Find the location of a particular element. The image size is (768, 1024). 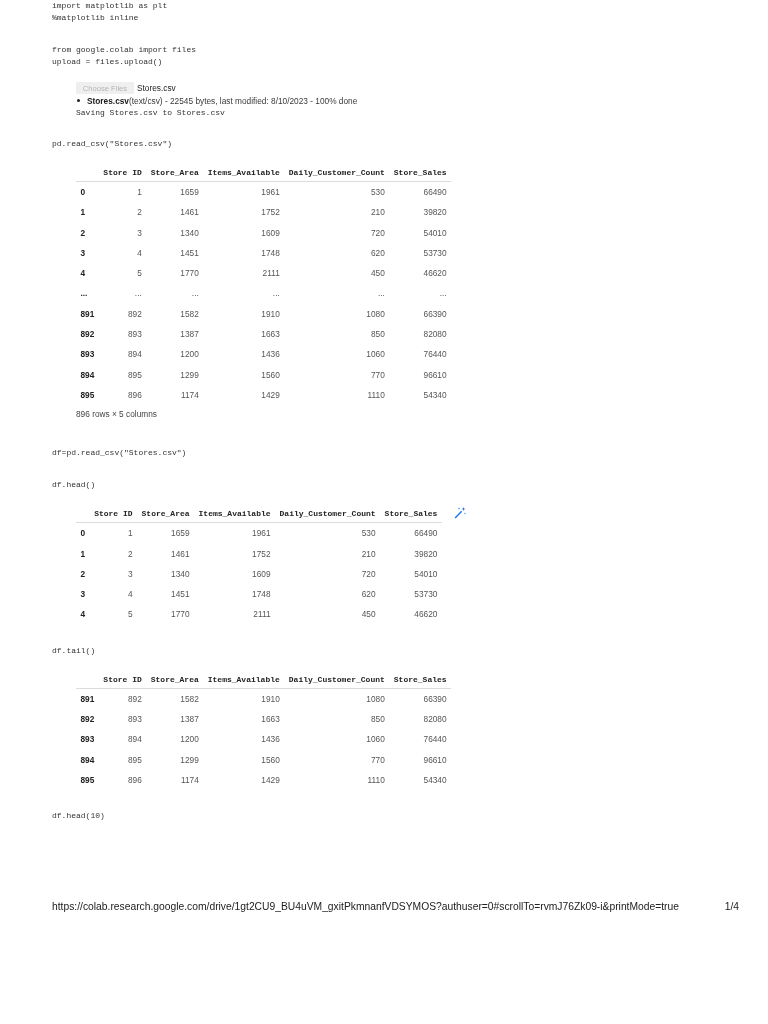

table-cell-text: 1060 is located at coordinates (375, 355).